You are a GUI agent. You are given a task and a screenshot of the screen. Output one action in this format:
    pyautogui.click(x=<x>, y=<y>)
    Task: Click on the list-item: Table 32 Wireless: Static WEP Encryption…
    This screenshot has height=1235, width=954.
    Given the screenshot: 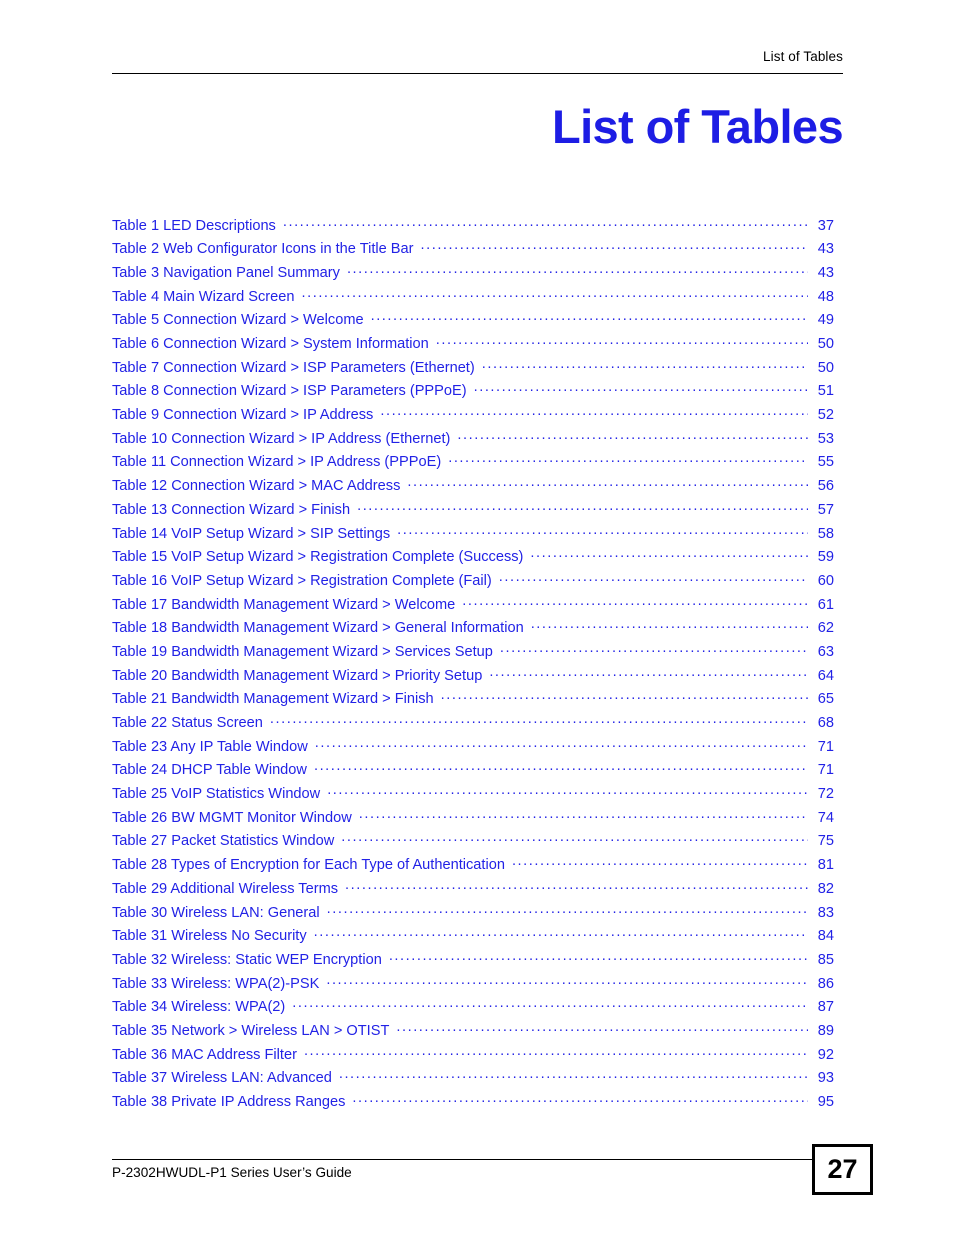 What is the action you would take?
    pyautogui.click(x=473, y=961)
    